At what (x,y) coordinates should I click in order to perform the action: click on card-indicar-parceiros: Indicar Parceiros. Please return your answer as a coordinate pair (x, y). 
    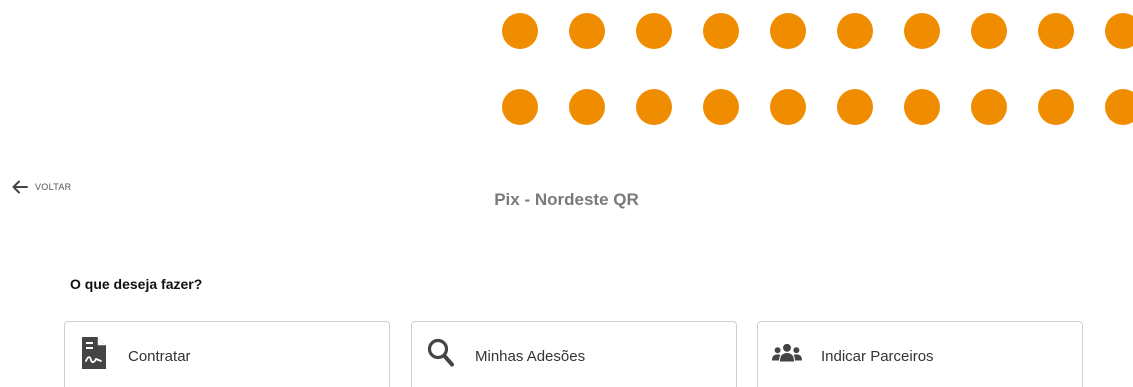
    Looking at the image, I should click on (920, 354).